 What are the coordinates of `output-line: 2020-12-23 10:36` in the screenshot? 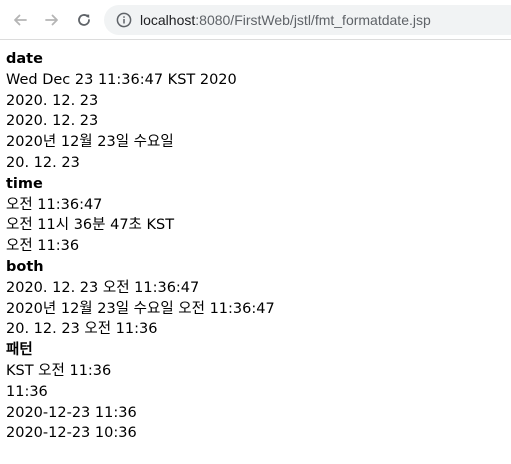 It's located at (71, 433).